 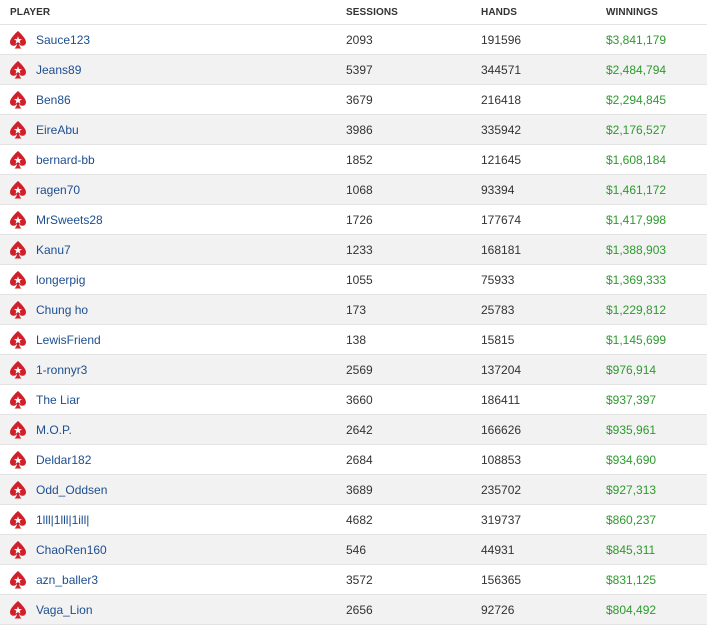 What do you see at coordinates (53, 100) in the screenshot?
I see `player-name-link: Ben86` at bounding box center [53, 100].